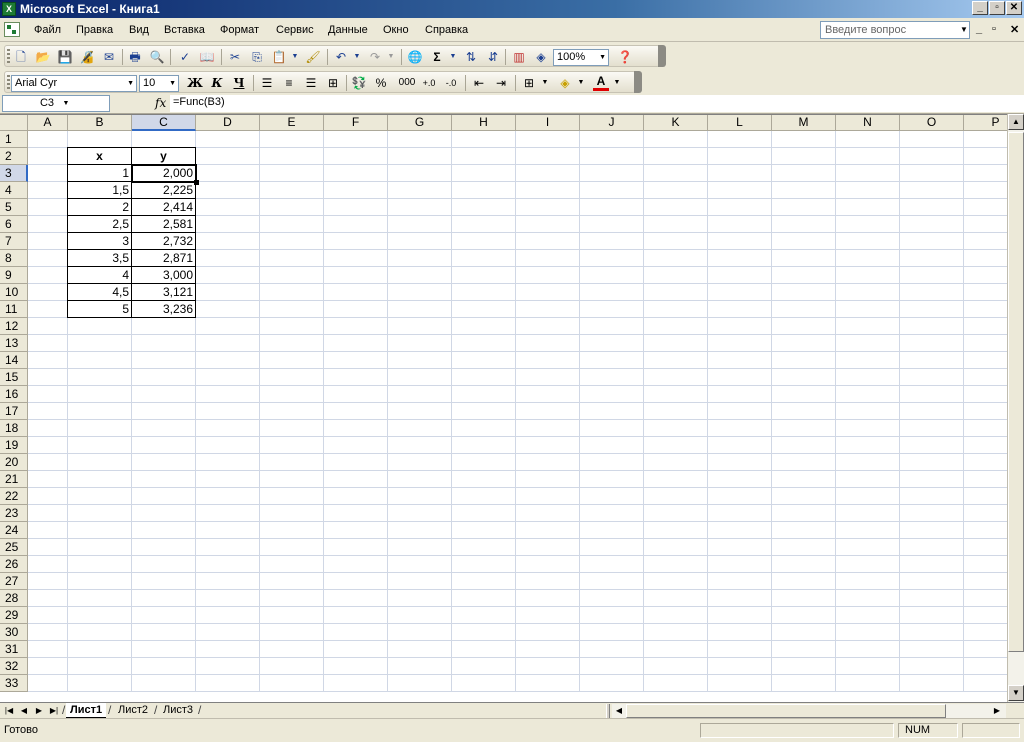 Image resolution: width=1024 pixels, height=742 pixels. I want to click on cell-J2, so click(612, 156).